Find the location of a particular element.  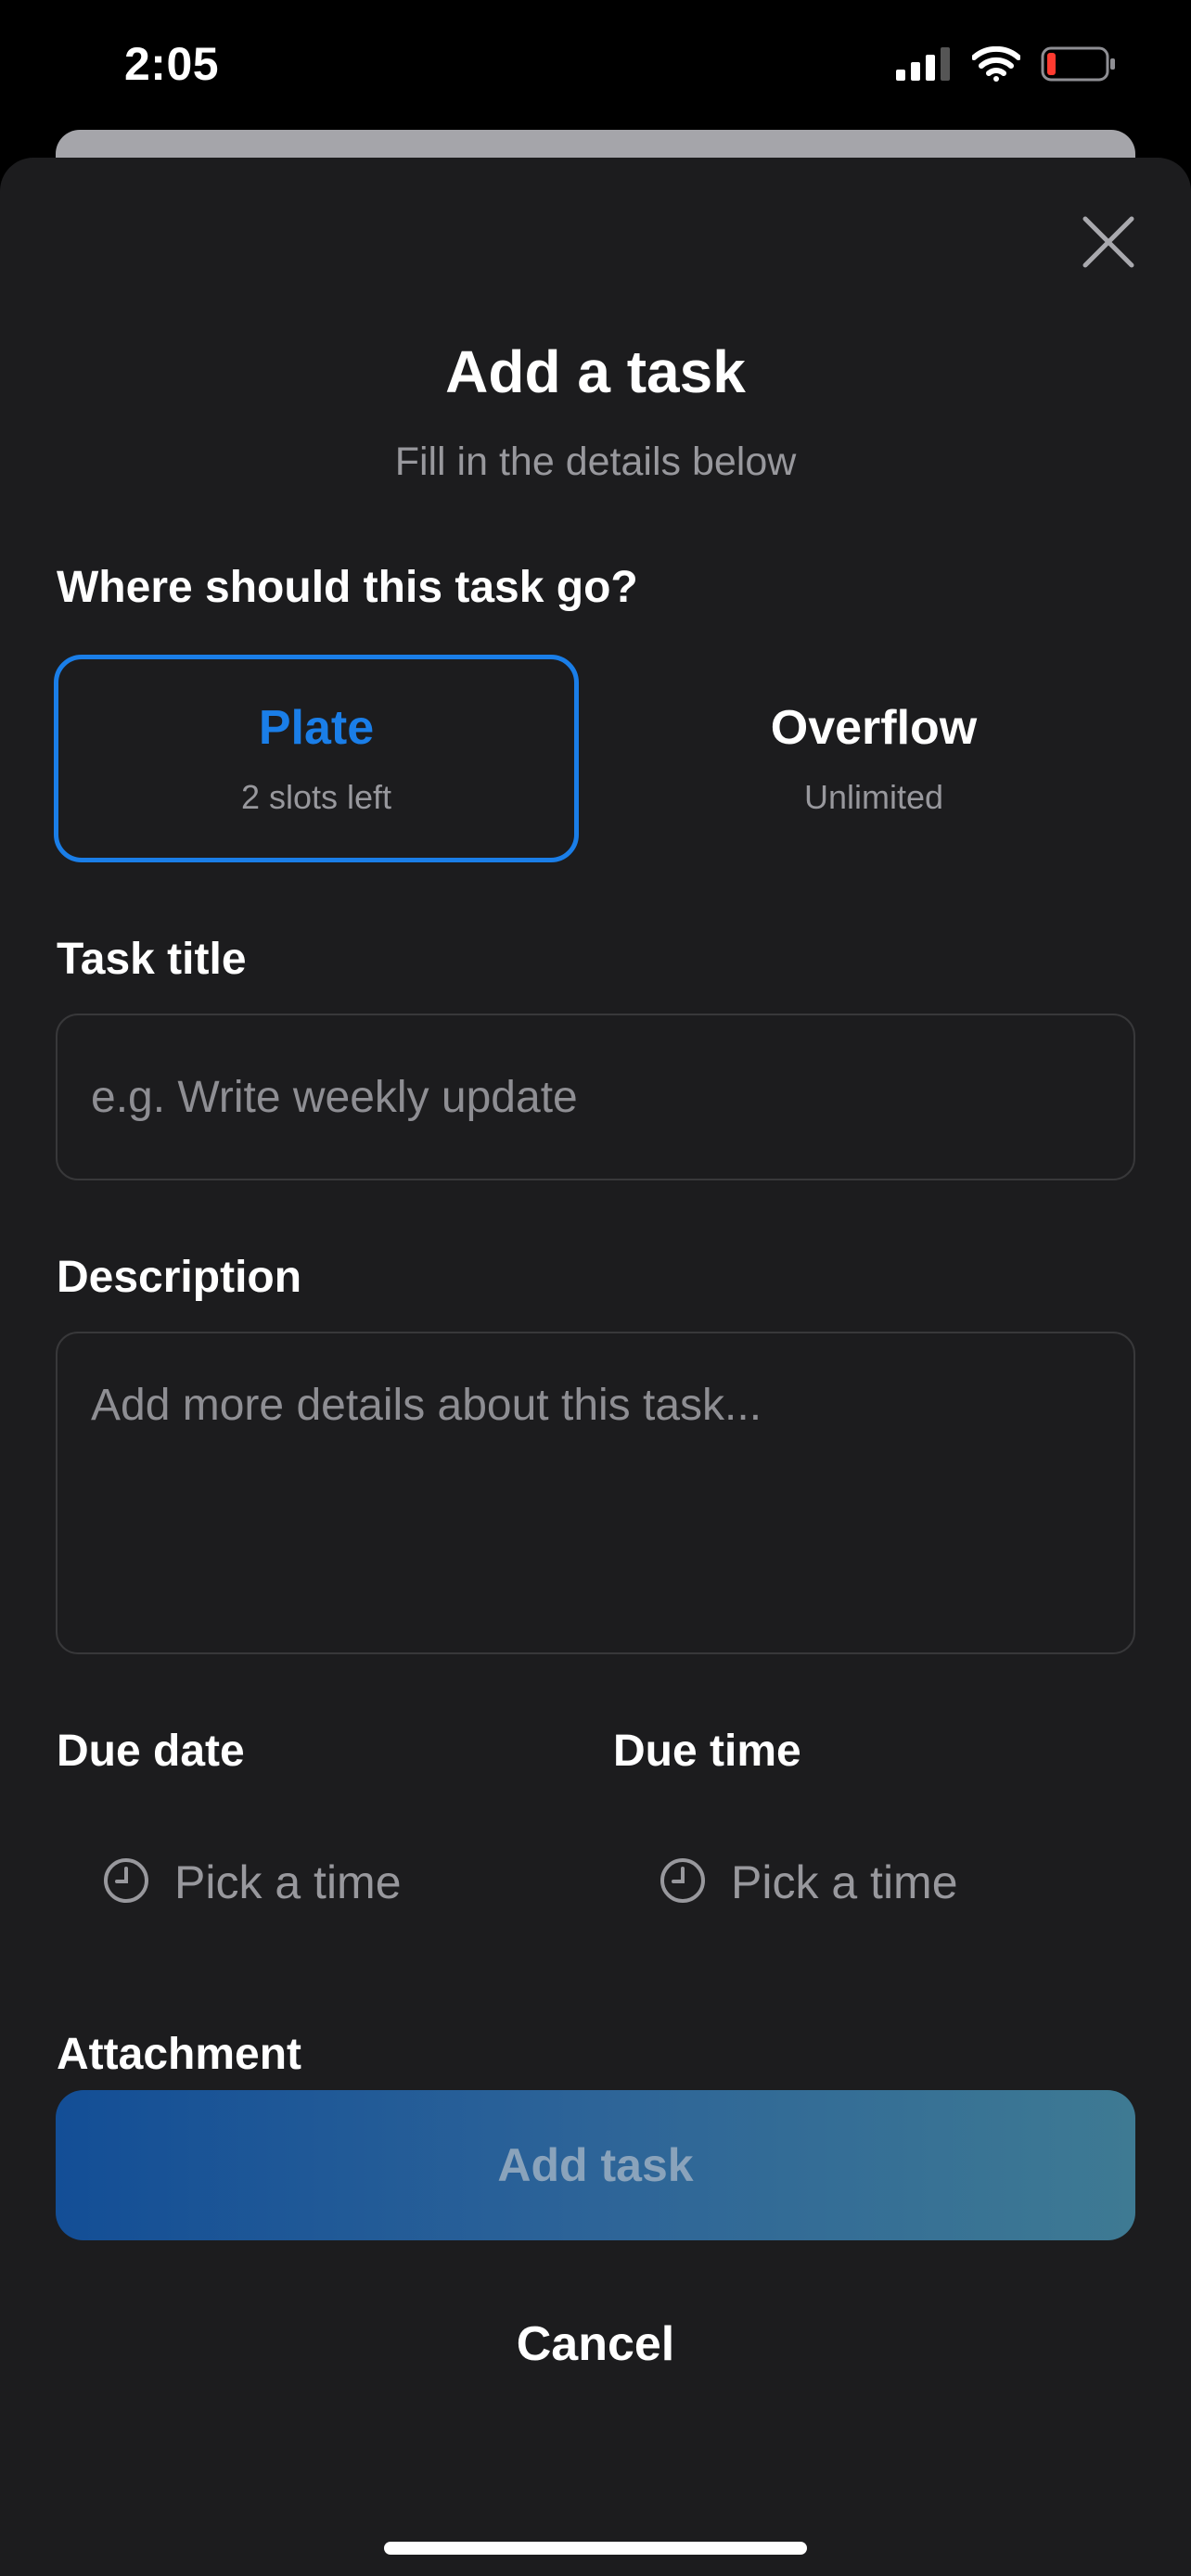

close-button is located at coordinates (1108, 244).